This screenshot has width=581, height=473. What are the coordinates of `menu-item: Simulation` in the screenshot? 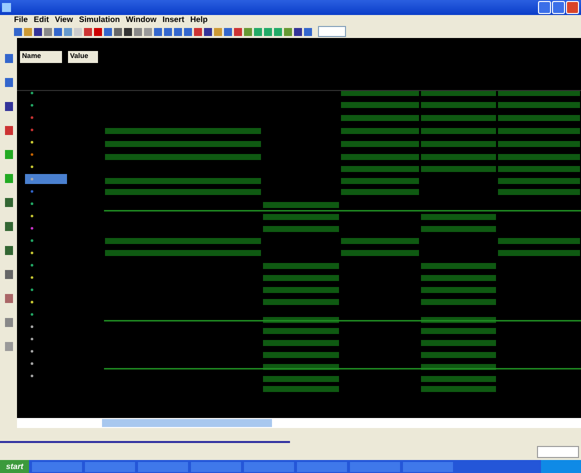 It's located at (99, 20).